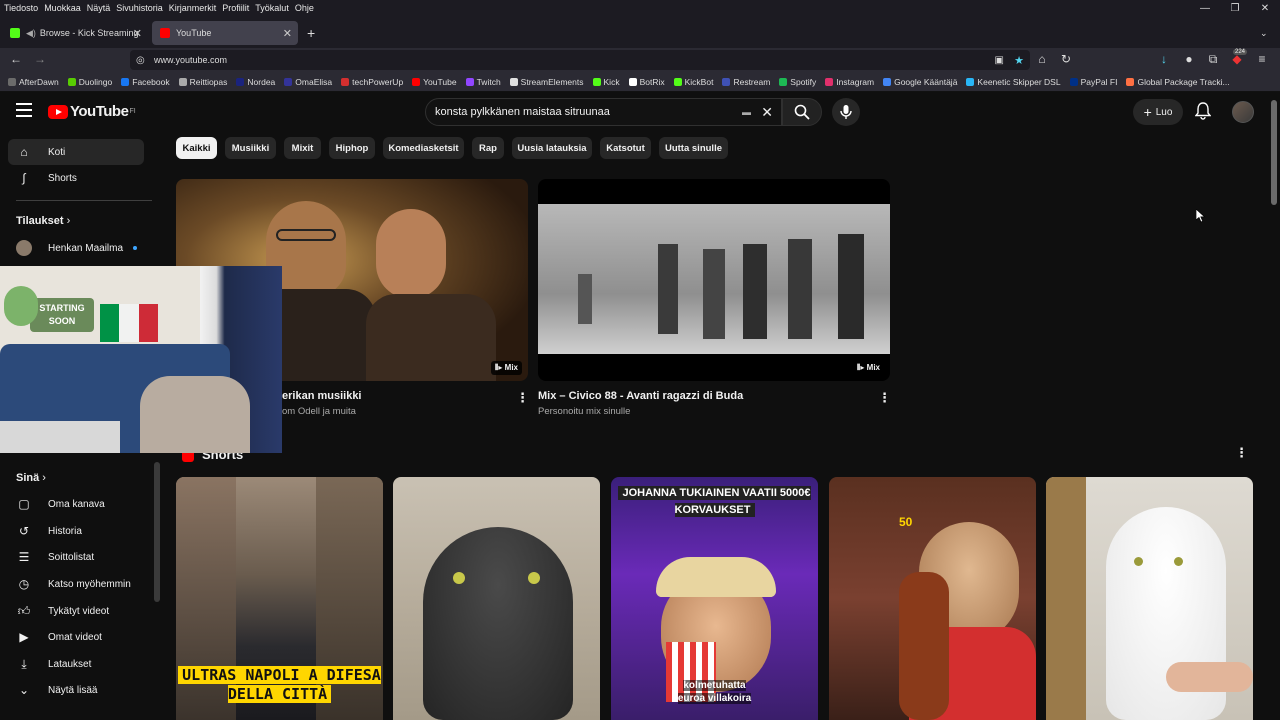 This screenshot has width=1280, height=720. What do you see at coordinates (31, 478) in the screenshot?
I see `you-heading: Sinä ›` at bounding box center [31, 478].